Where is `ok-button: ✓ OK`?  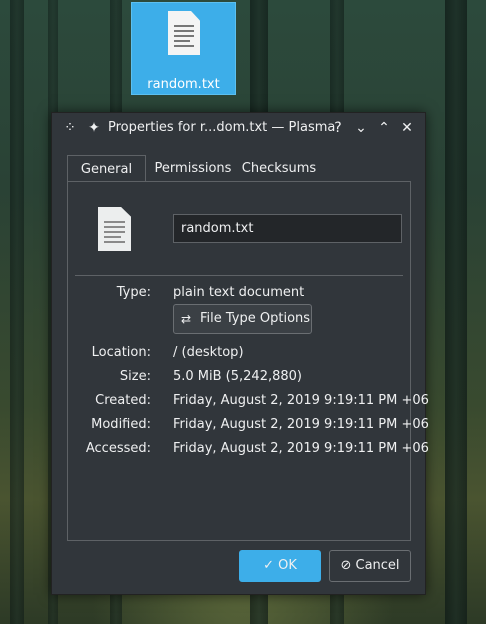
ok-button: ✓ OK is located at coordinates (280, 566).